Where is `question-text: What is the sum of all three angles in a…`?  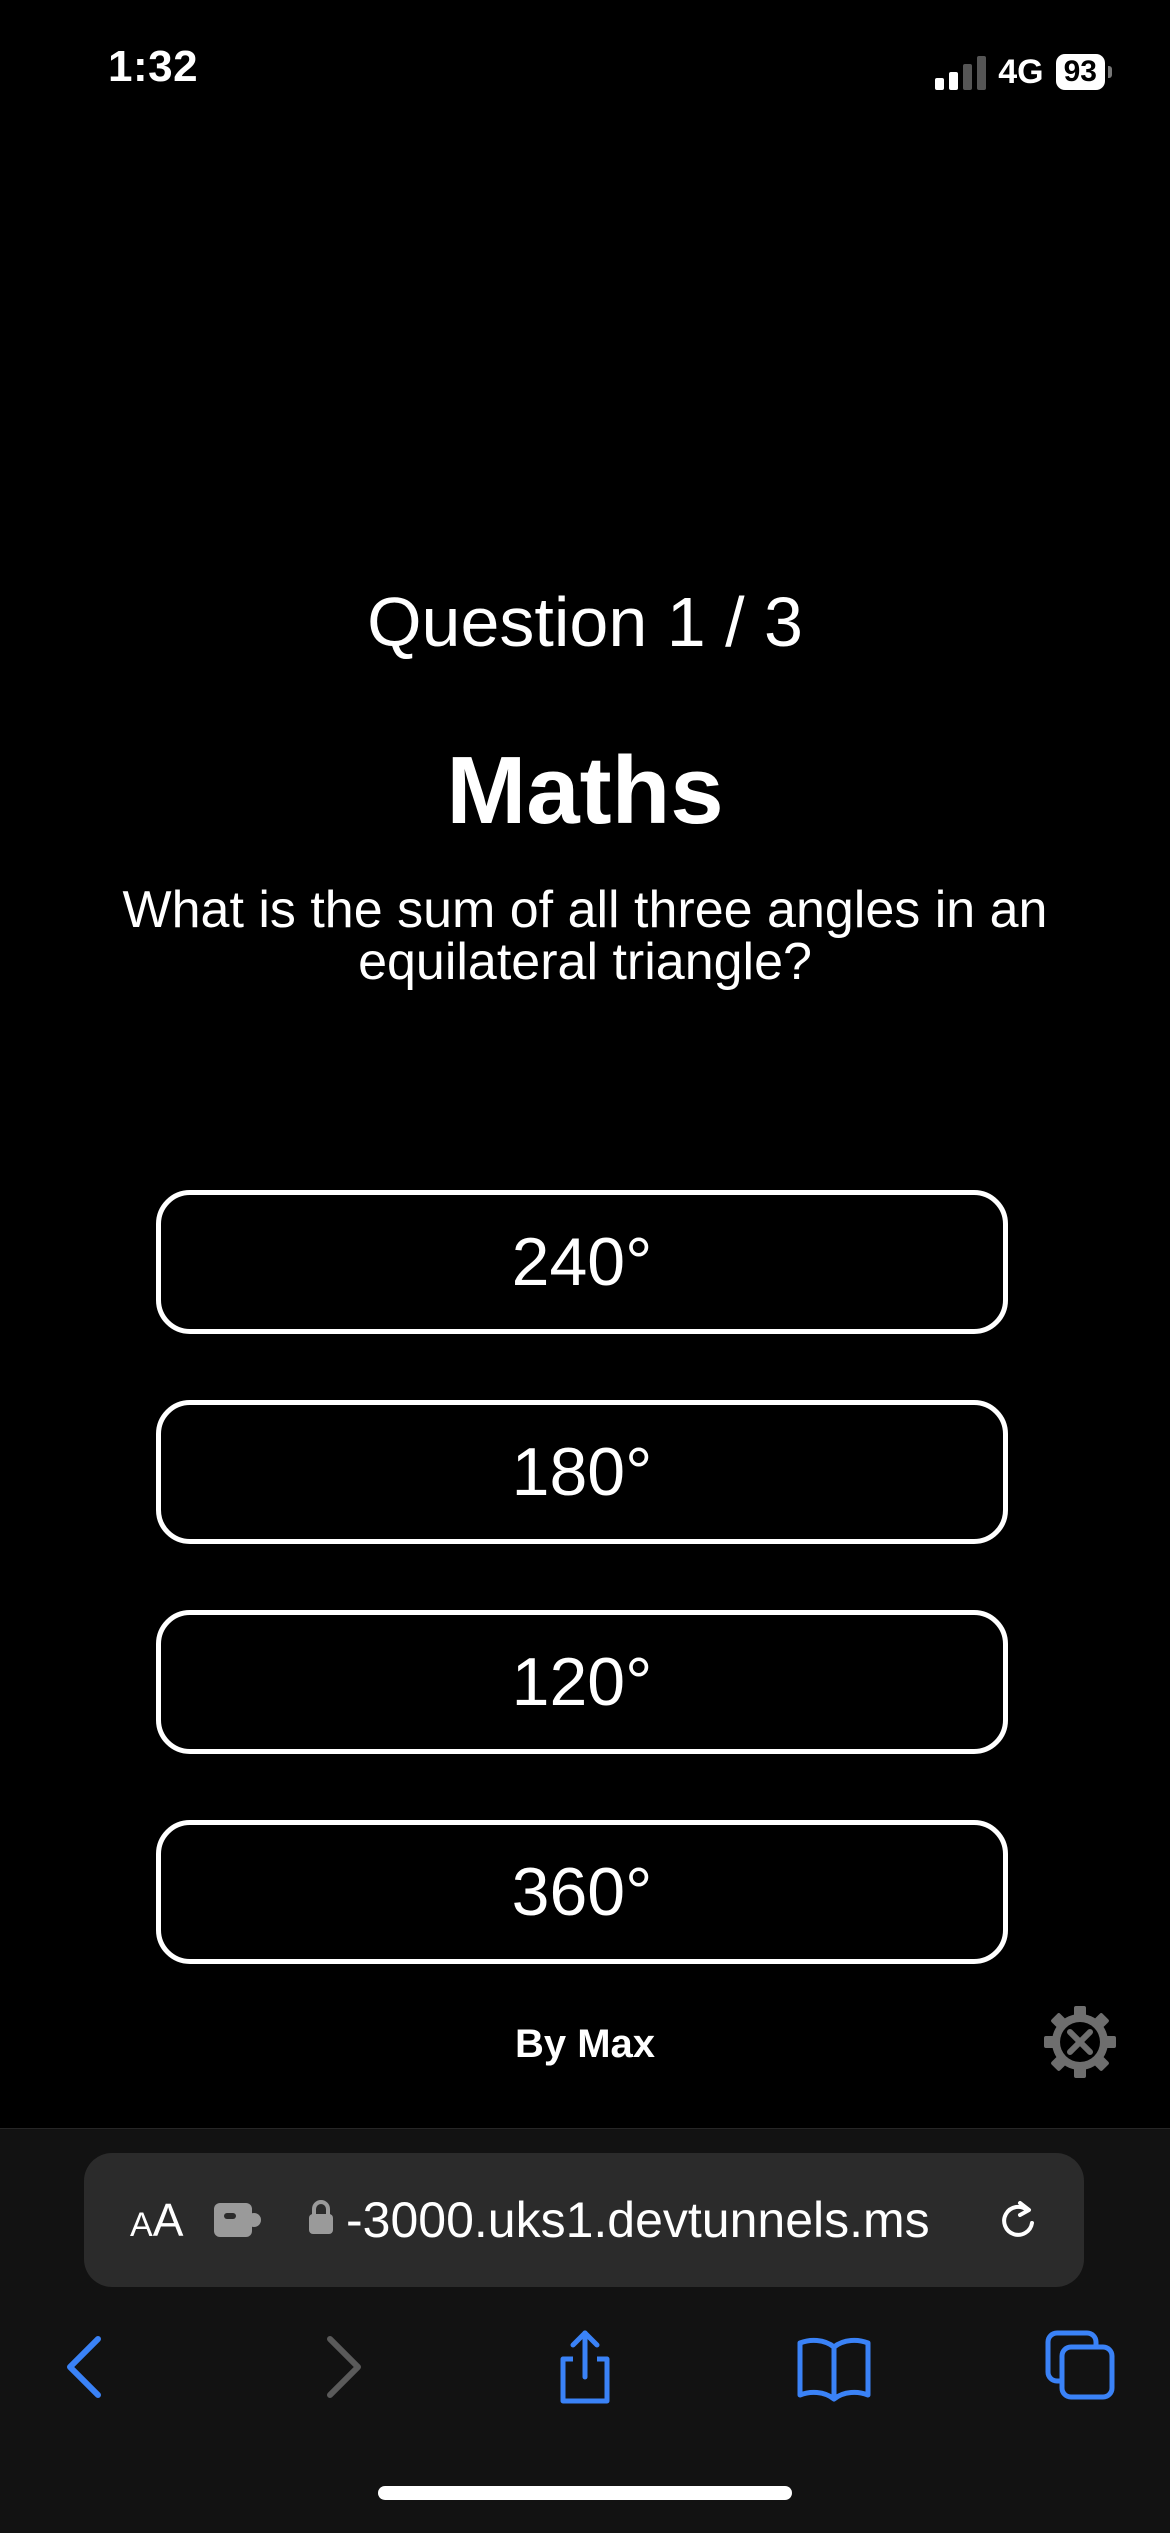 question-text: What is the sum of all three angles in a… is located at coordinates (585, 936).